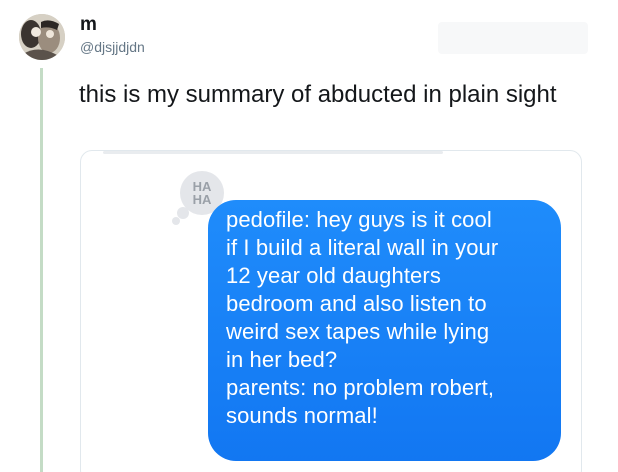  Describe the element at coordinates (358, 331) in the screenshot. I see `message-line: weird sex tapes while lying` at that location.